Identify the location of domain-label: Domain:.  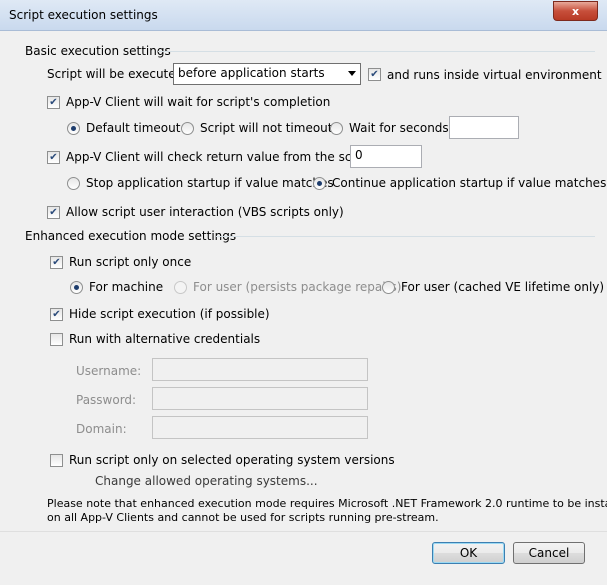
(101, 429).